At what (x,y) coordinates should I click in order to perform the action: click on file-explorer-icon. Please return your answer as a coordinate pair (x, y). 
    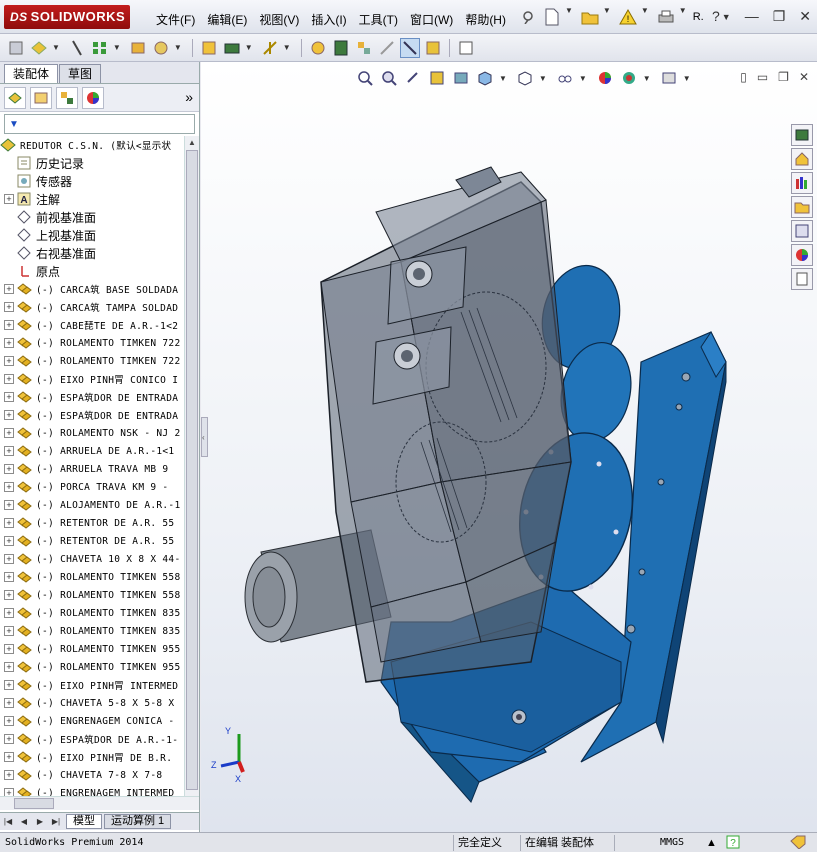
    Looking at the image, I should click on (802, 207).